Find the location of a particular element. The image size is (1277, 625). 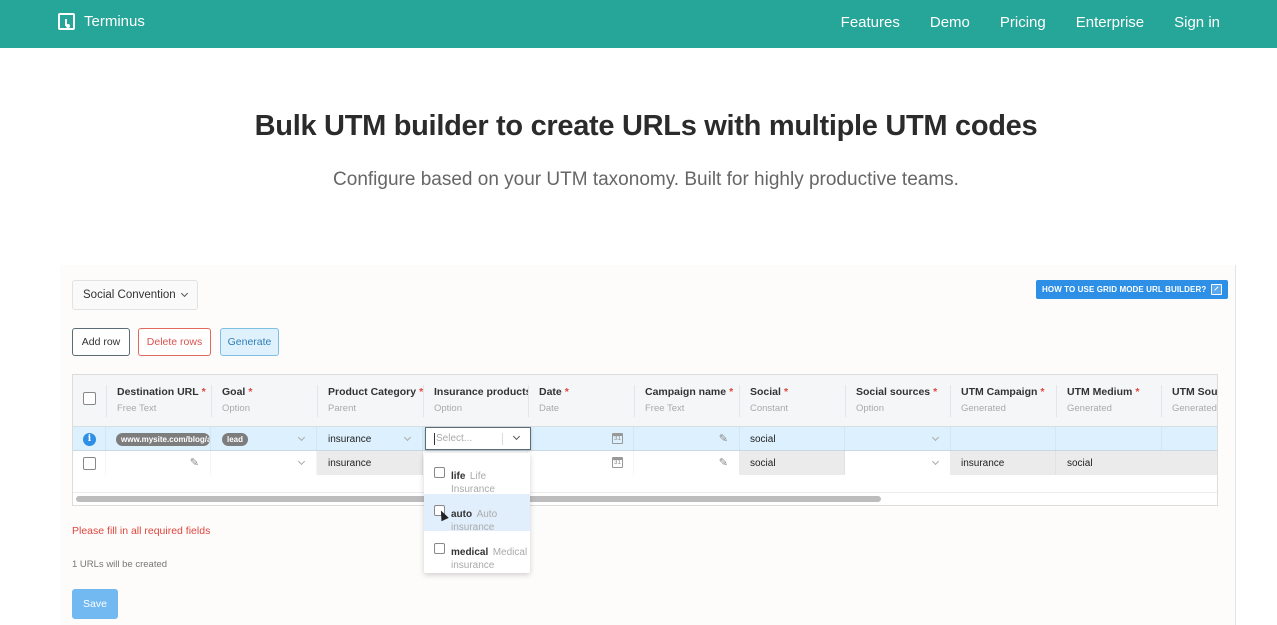

nav-links: Features Demo Pricing Enterprise Sign in is located at coordinates (1030, 22).